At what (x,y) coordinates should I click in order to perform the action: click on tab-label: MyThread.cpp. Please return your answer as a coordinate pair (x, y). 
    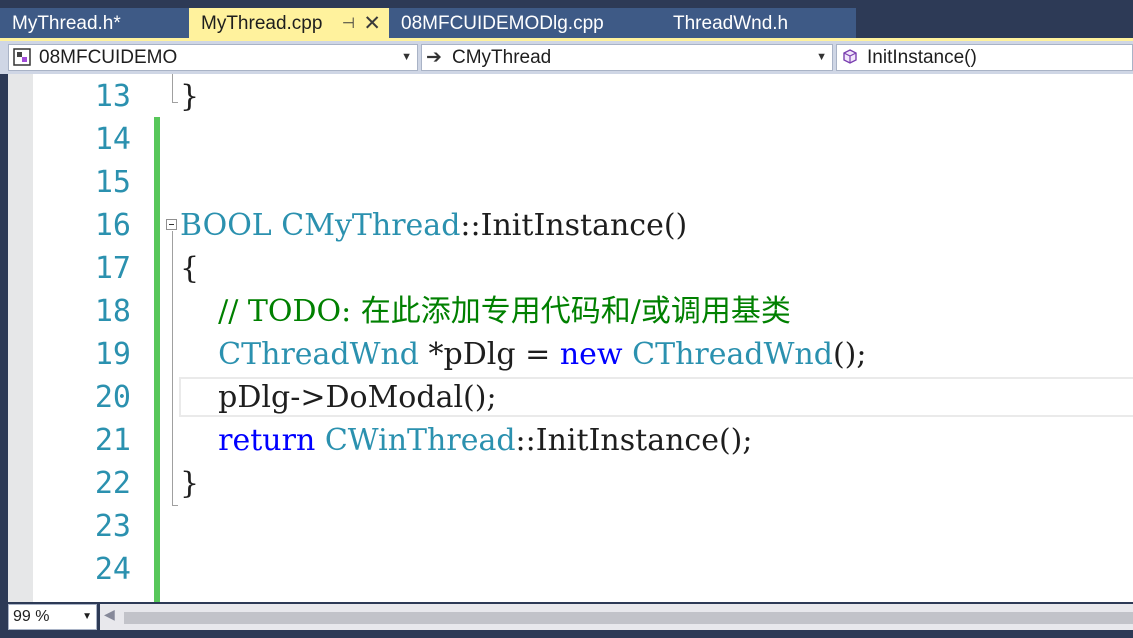
    Looking at the image, I should click on (262, 23).